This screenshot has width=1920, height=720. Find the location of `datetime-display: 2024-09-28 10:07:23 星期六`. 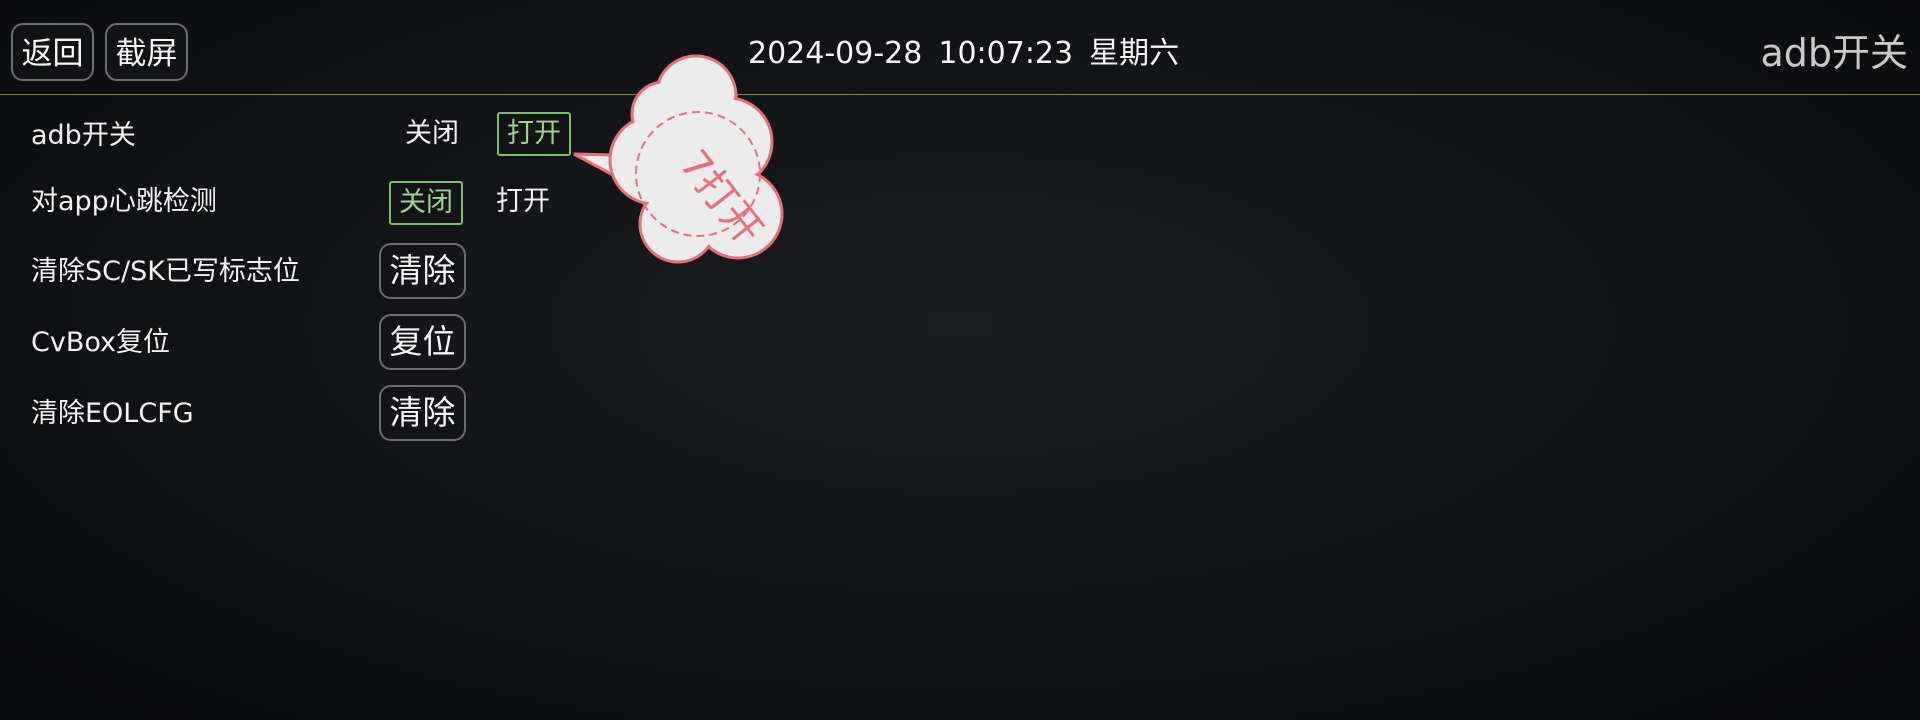

datetime-display: 2024-09-28 10:07:23 星期六 is located at coordinates (971, 54).